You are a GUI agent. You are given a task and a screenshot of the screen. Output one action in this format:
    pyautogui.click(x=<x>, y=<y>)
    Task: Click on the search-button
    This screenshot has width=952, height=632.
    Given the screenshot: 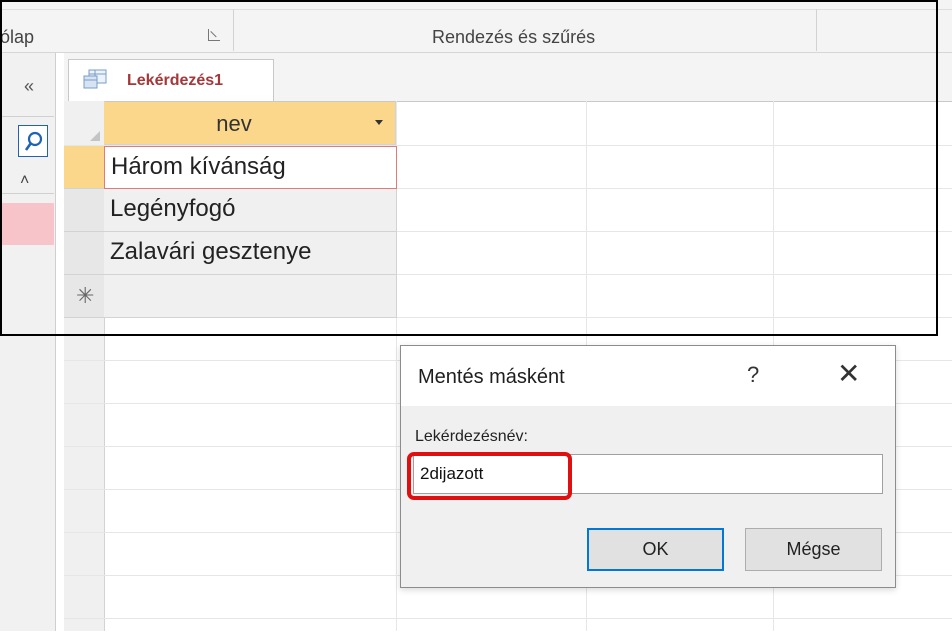 What is the action you would take?
    pyautogui.click(x=33, y=141)
    